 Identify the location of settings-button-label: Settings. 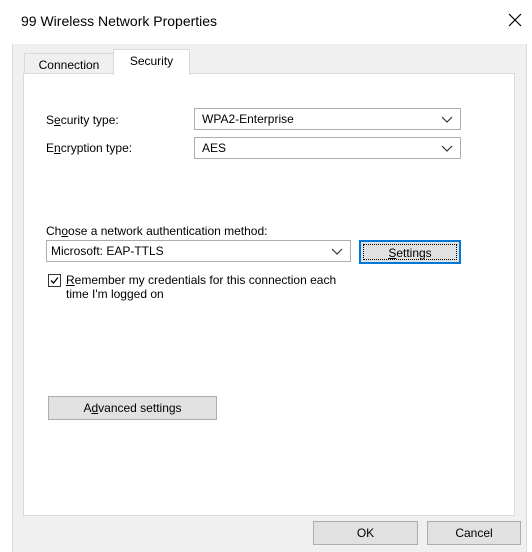
(410, 253).